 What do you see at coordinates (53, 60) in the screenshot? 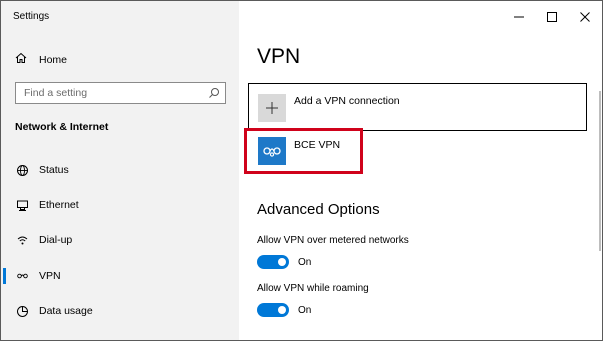
I see `home-label: Home` at bounding box center [53, 60].